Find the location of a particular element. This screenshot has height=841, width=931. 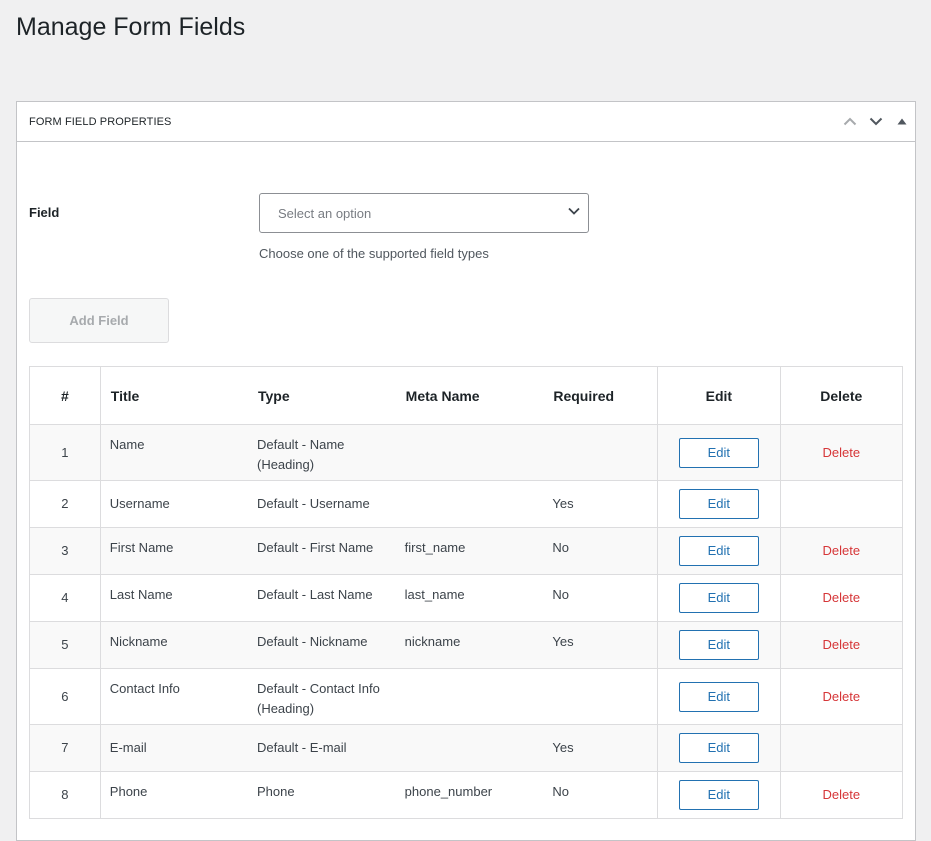

chevron-up-icon is located at coordinates (850, 121).